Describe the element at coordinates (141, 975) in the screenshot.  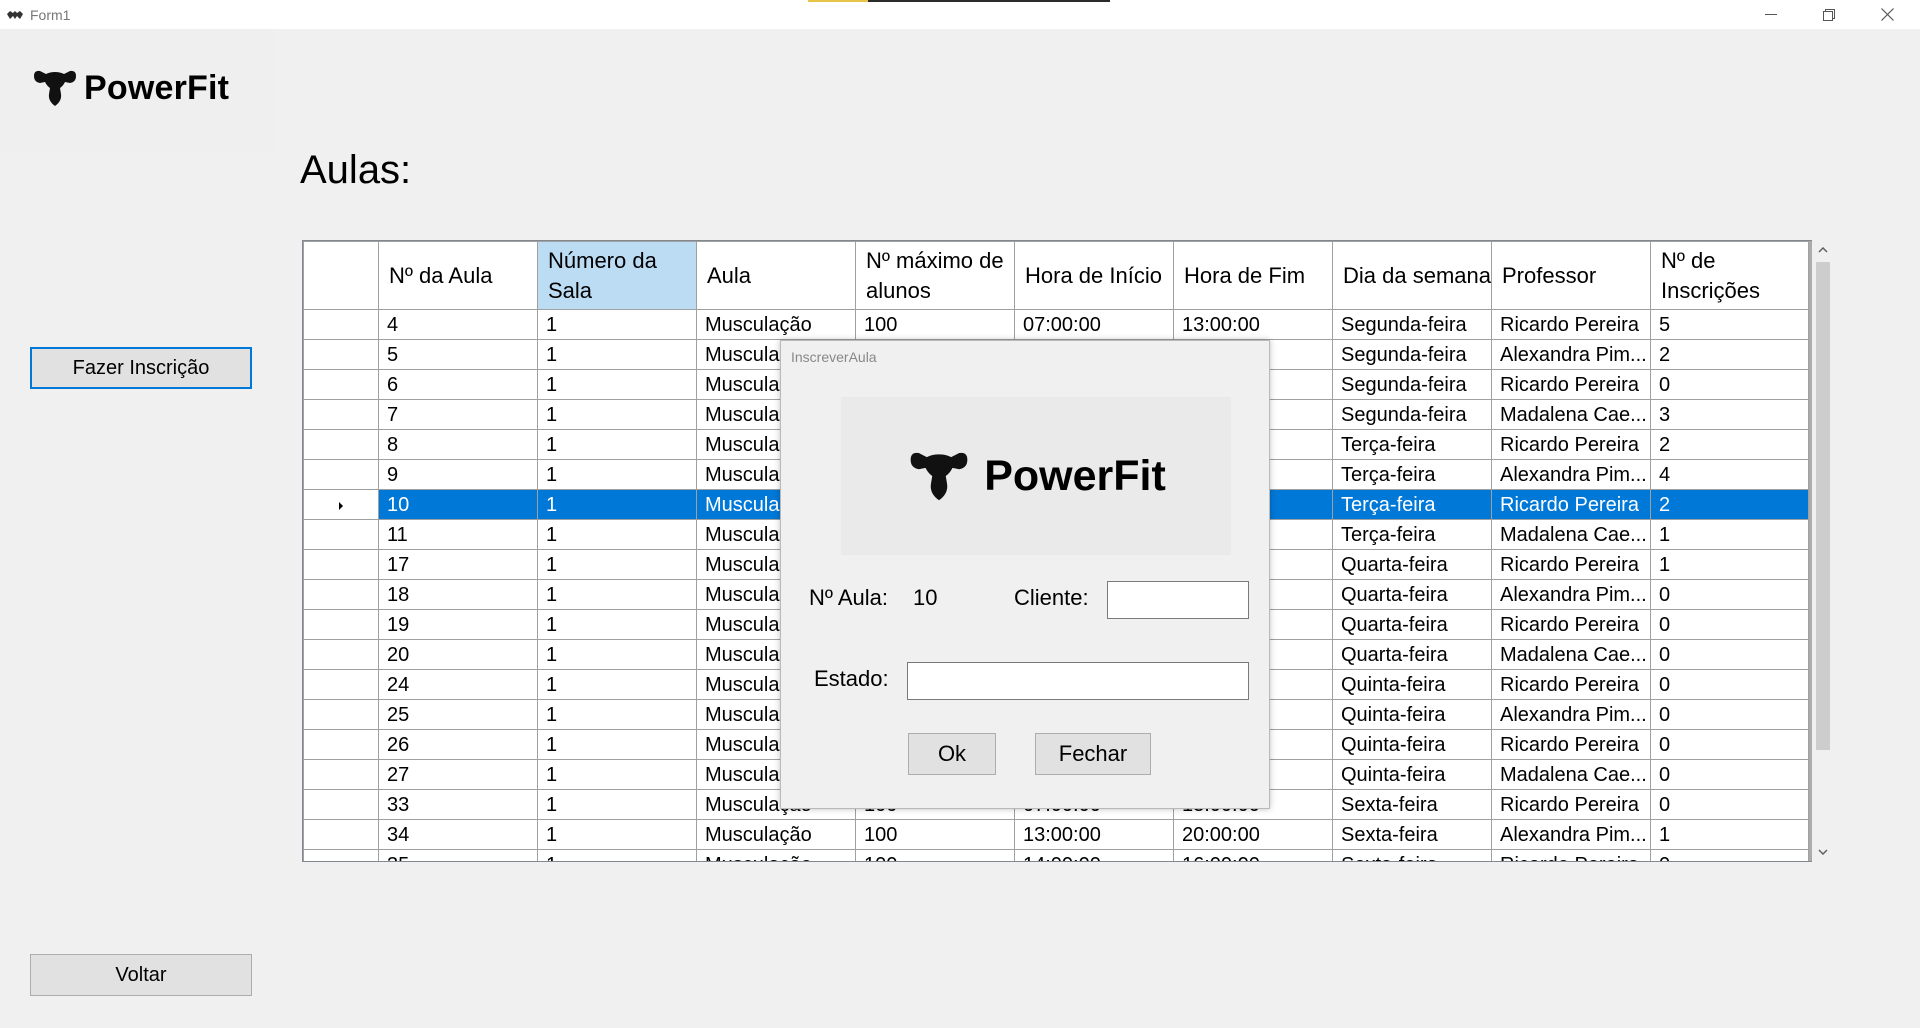
I see `back-button: Voltar` at that location.